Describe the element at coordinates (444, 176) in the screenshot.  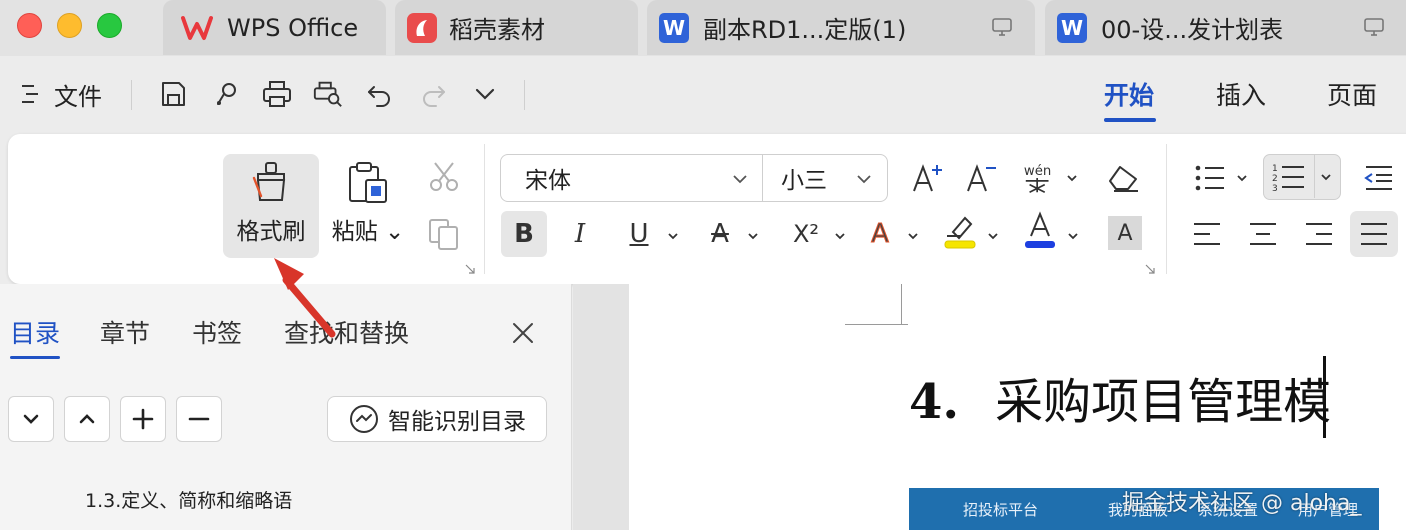
I see `cut-scissors-icon` at that location.